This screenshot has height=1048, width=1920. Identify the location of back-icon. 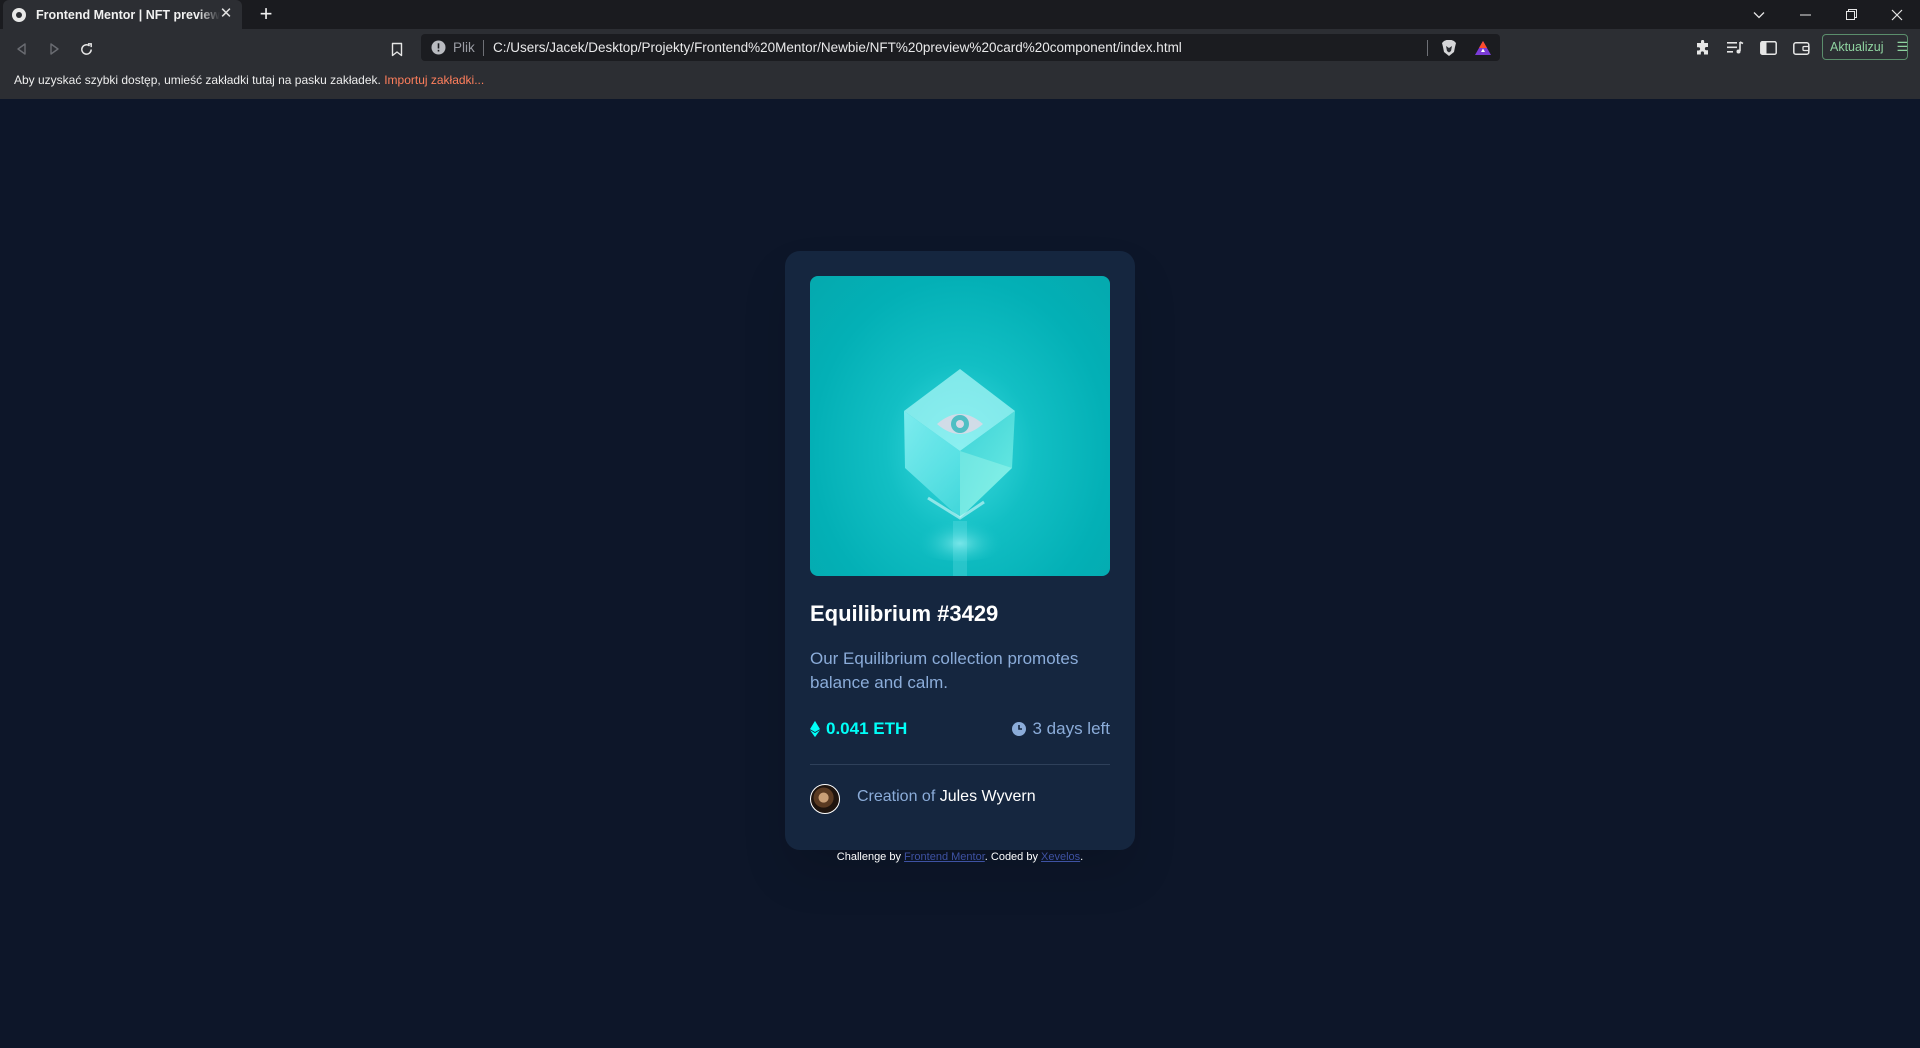
(22, 49).